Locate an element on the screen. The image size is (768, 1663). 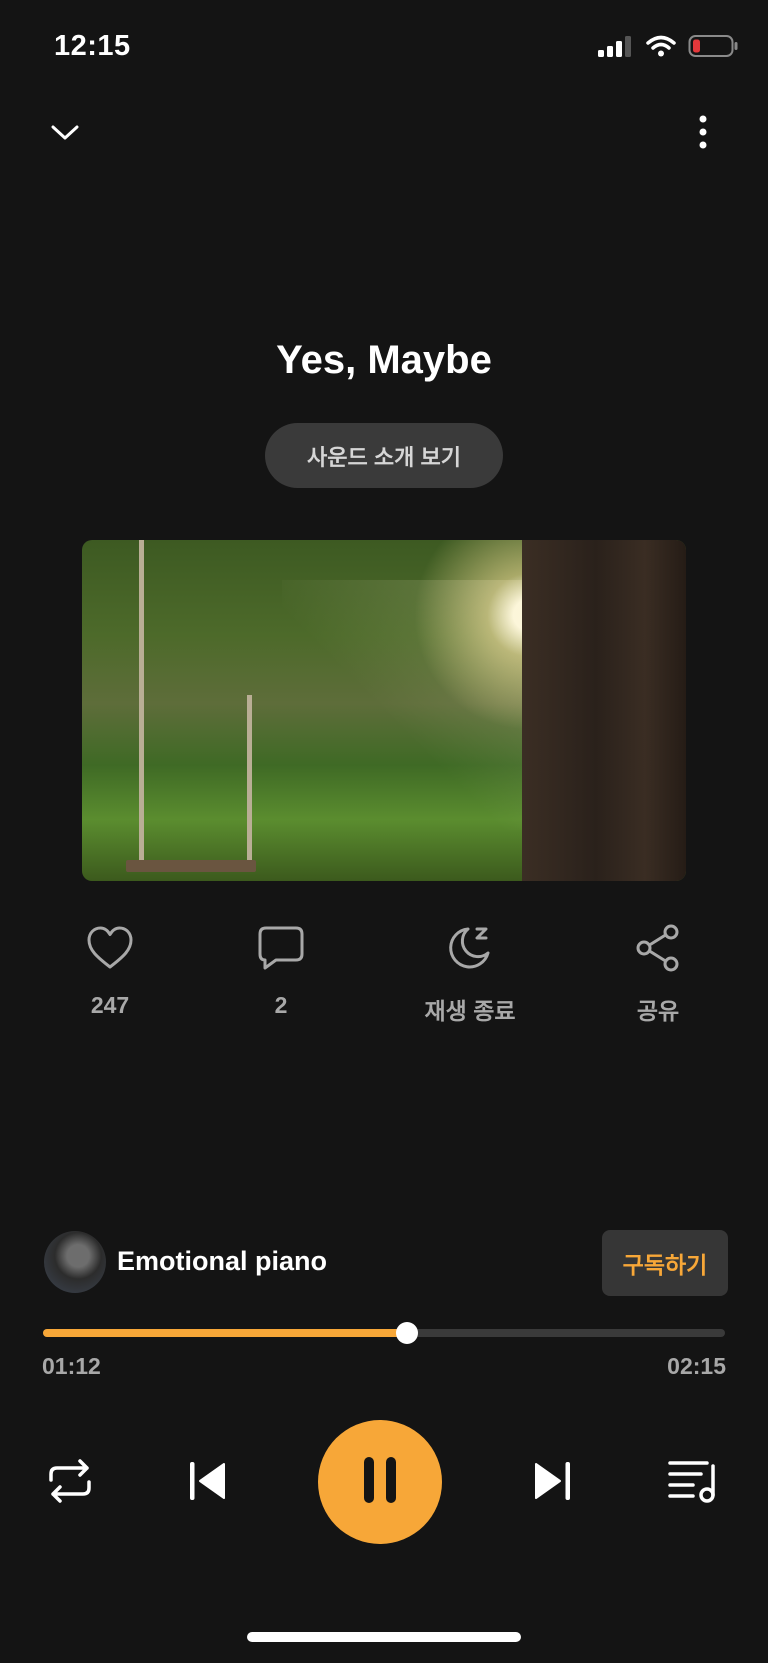
artist-name: Emotional piano is located at coordinates (222, 1261).